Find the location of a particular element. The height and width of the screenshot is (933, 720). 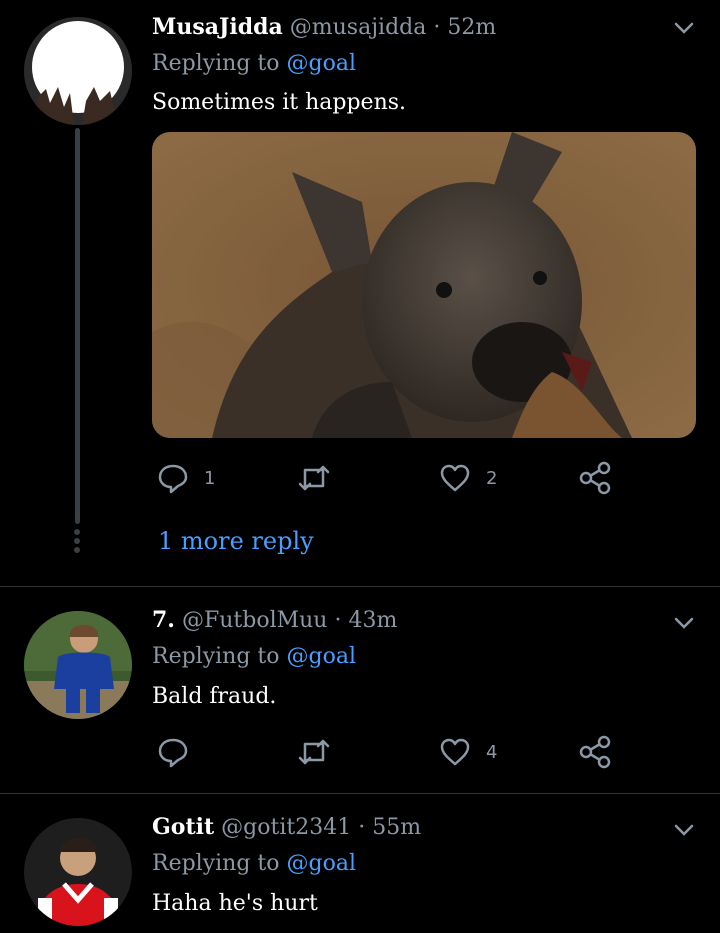

tweet-header: 7. @FutbolMuu · 43m is located at coordinates (274, 620).